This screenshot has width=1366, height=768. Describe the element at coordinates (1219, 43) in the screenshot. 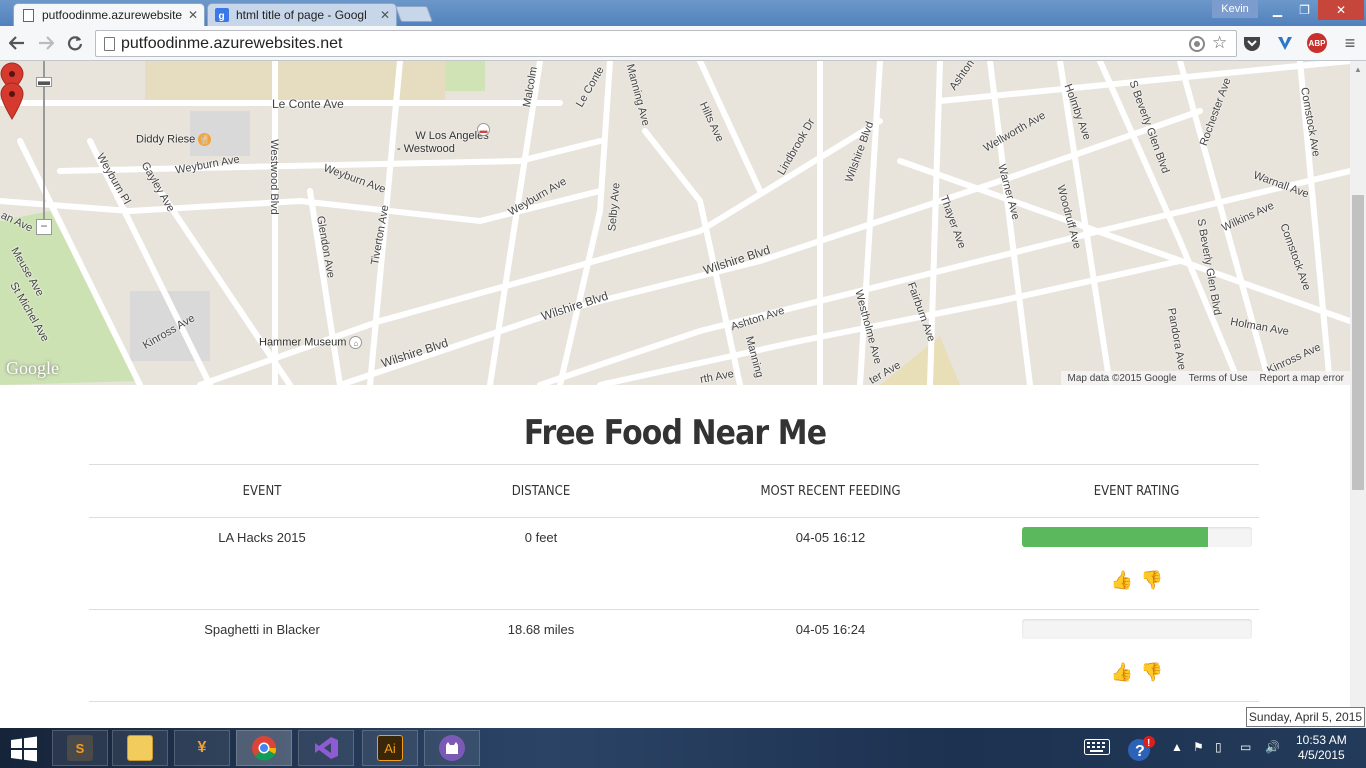

I see `star-icon: ☆` at that location.